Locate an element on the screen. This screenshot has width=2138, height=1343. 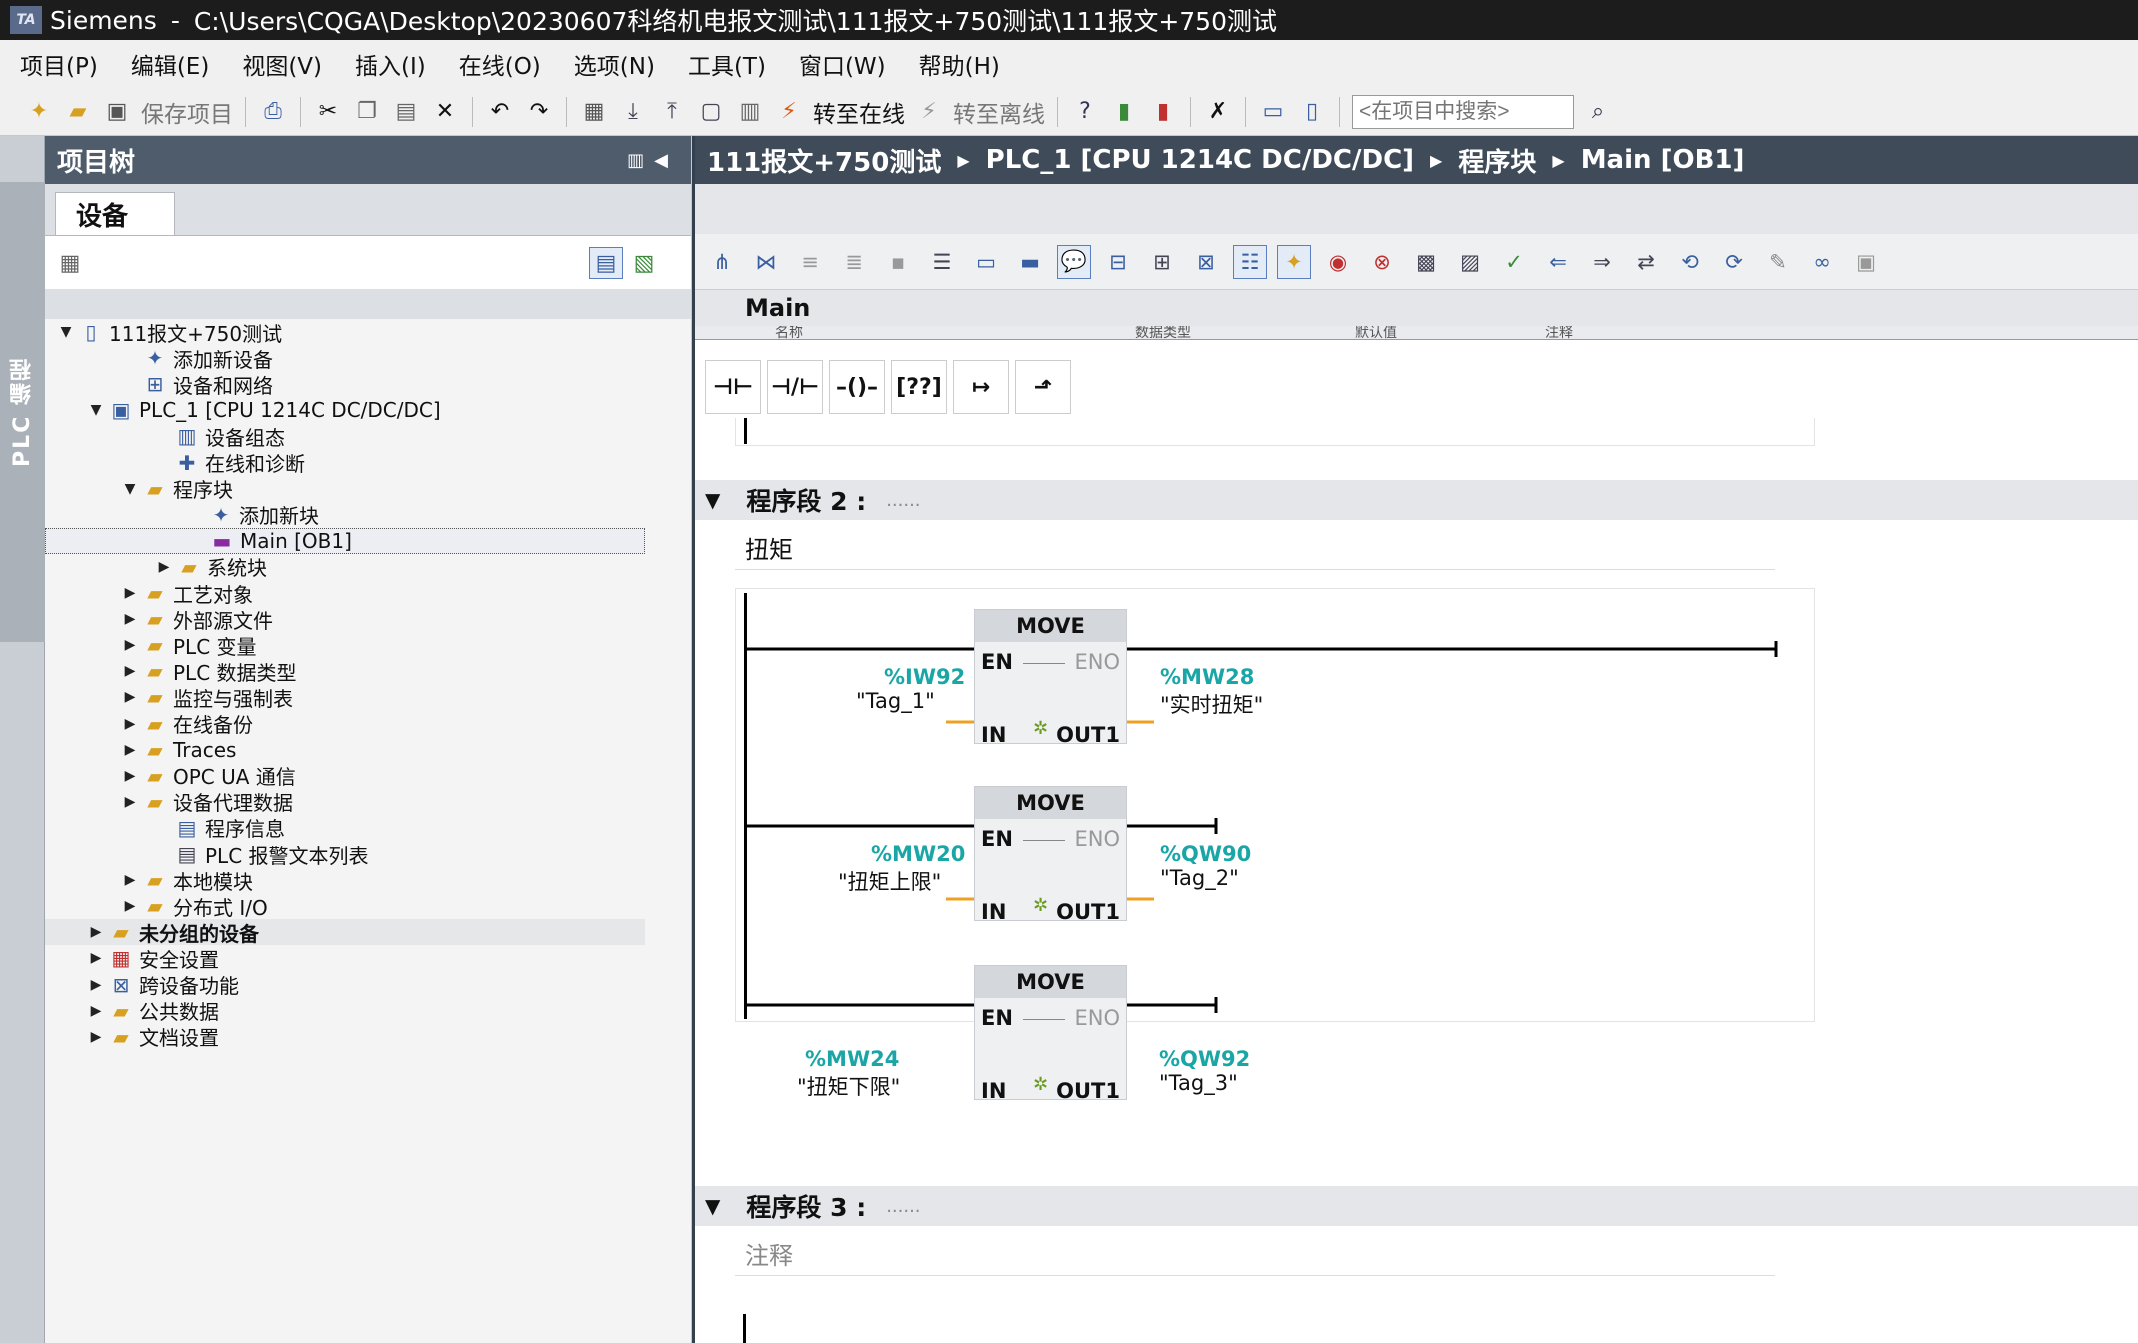
no-contact-icon: ⊣⊢ is located at coordinates (733, 387).